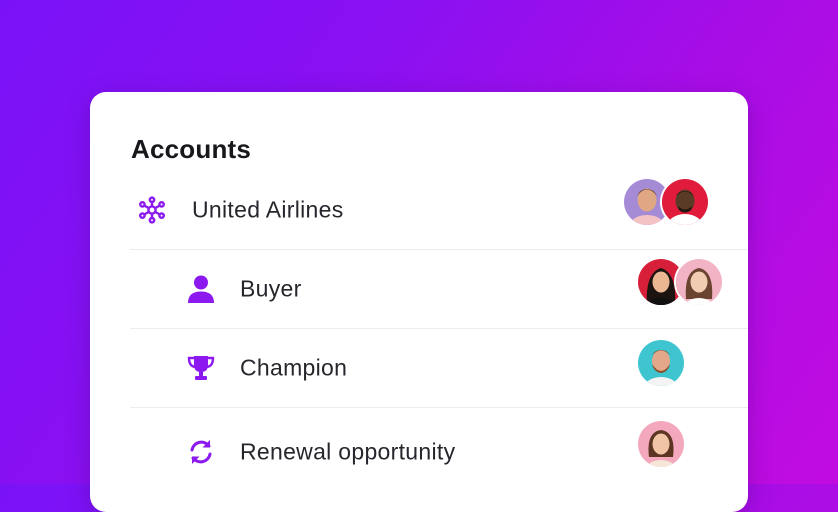  Describe the element at coordinates (191, 149) in the screenshot. I see `card-title: Accounts` at that location.